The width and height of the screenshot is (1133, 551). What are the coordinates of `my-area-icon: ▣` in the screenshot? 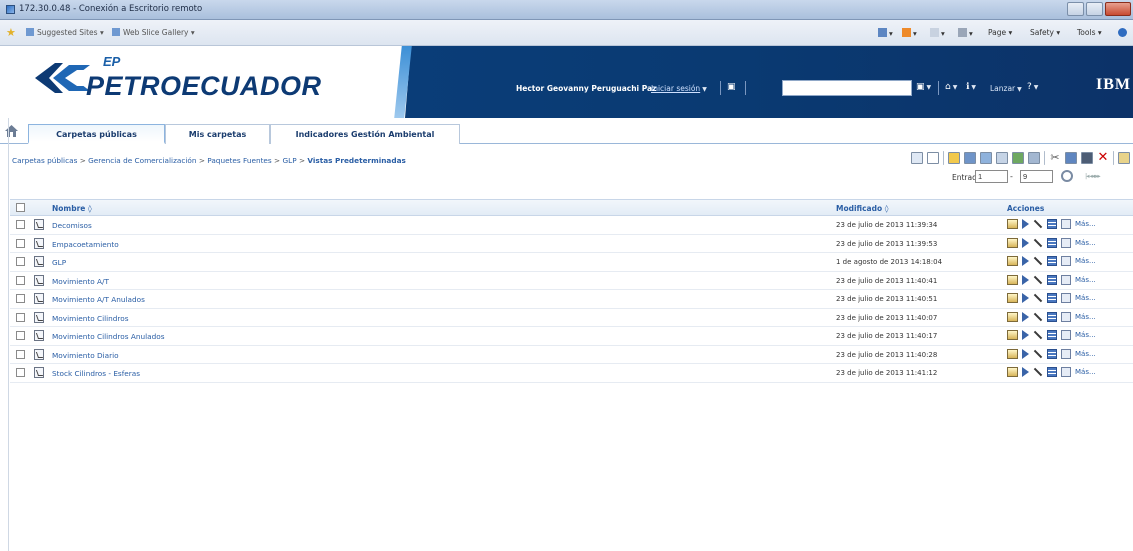 It's located at (731, 87).